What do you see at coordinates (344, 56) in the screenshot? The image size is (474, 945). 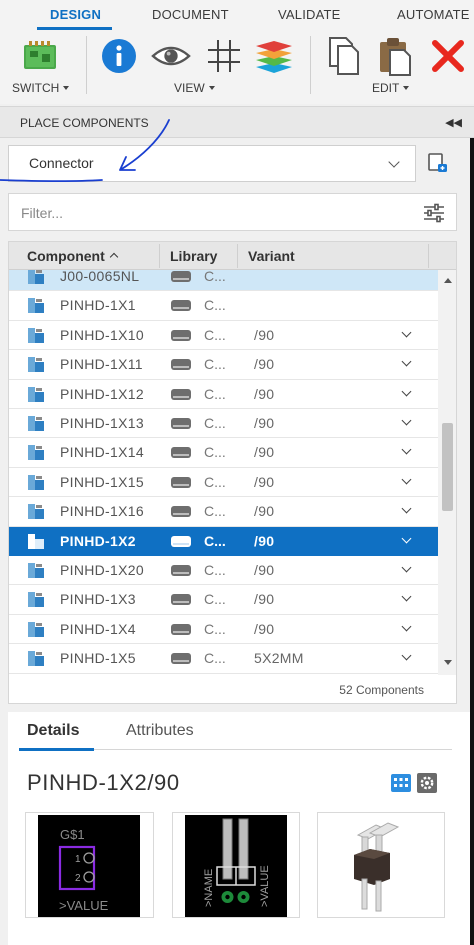 I see `copy-icon` at bounding box center [344, 56].